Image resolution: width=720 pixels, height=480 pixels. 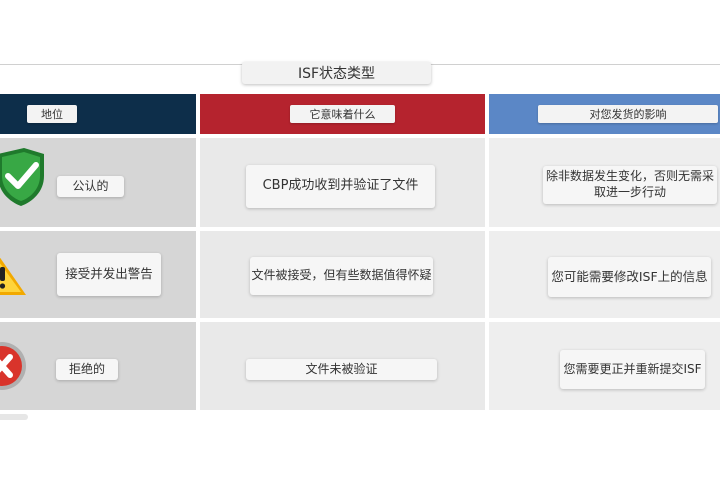 I want to click on header-meaning-label: 它意味着什么, so click(x=342, y=114).